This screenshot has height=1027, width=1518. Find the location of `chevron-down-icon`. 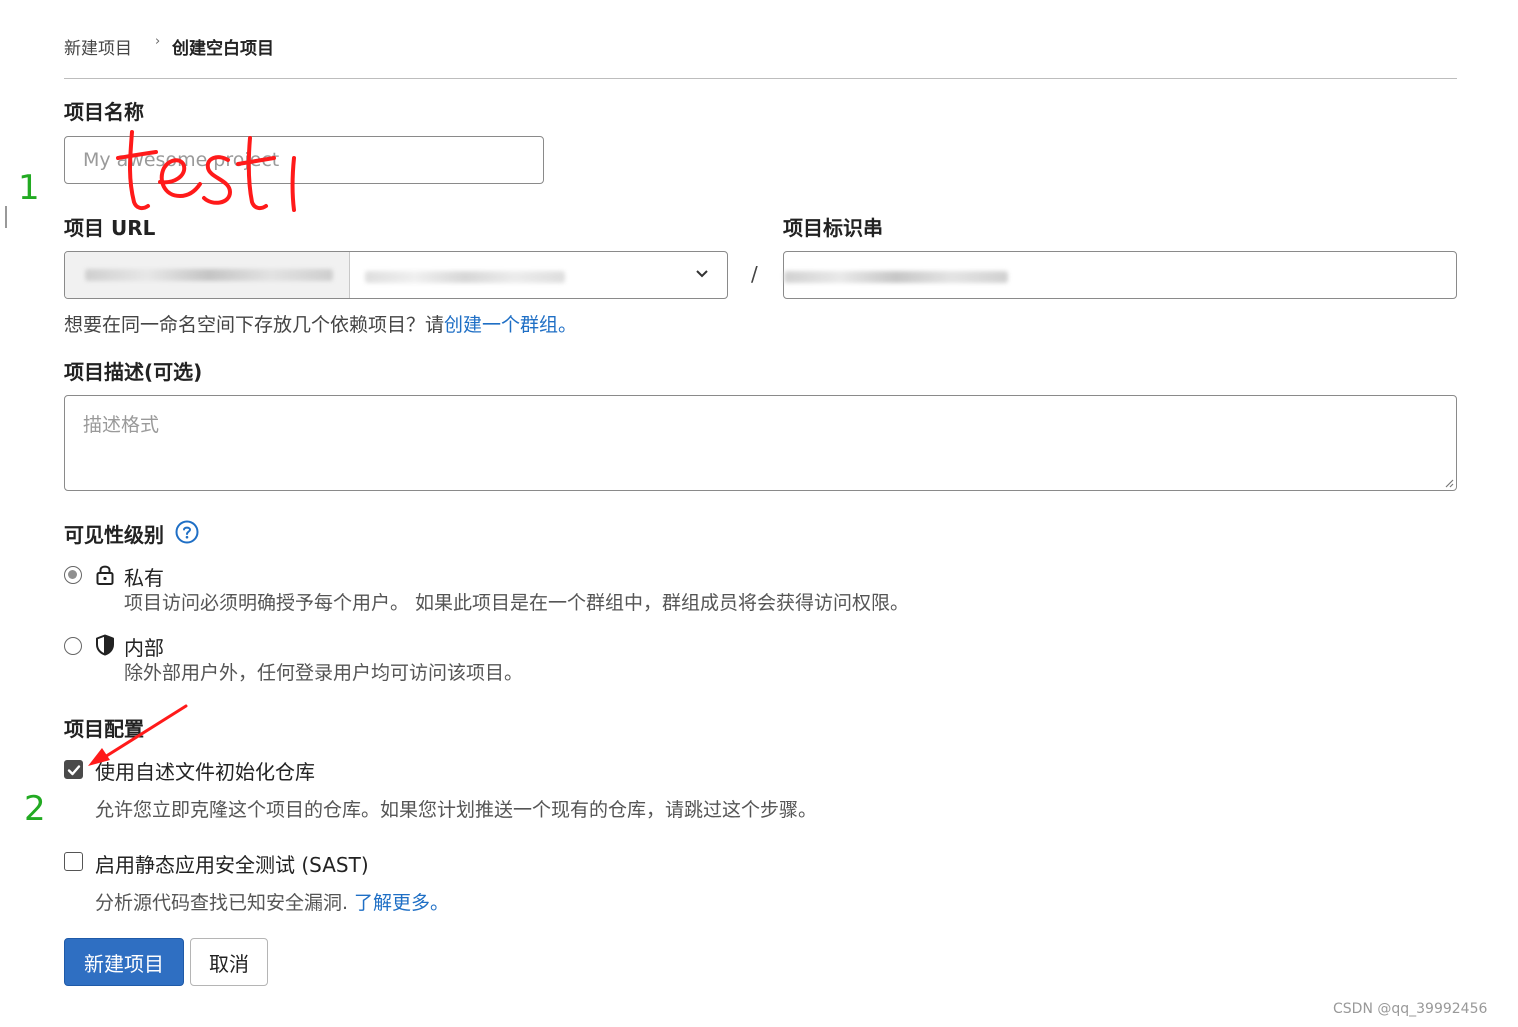

chevron-down-icon is located at coordinates (702, 274).